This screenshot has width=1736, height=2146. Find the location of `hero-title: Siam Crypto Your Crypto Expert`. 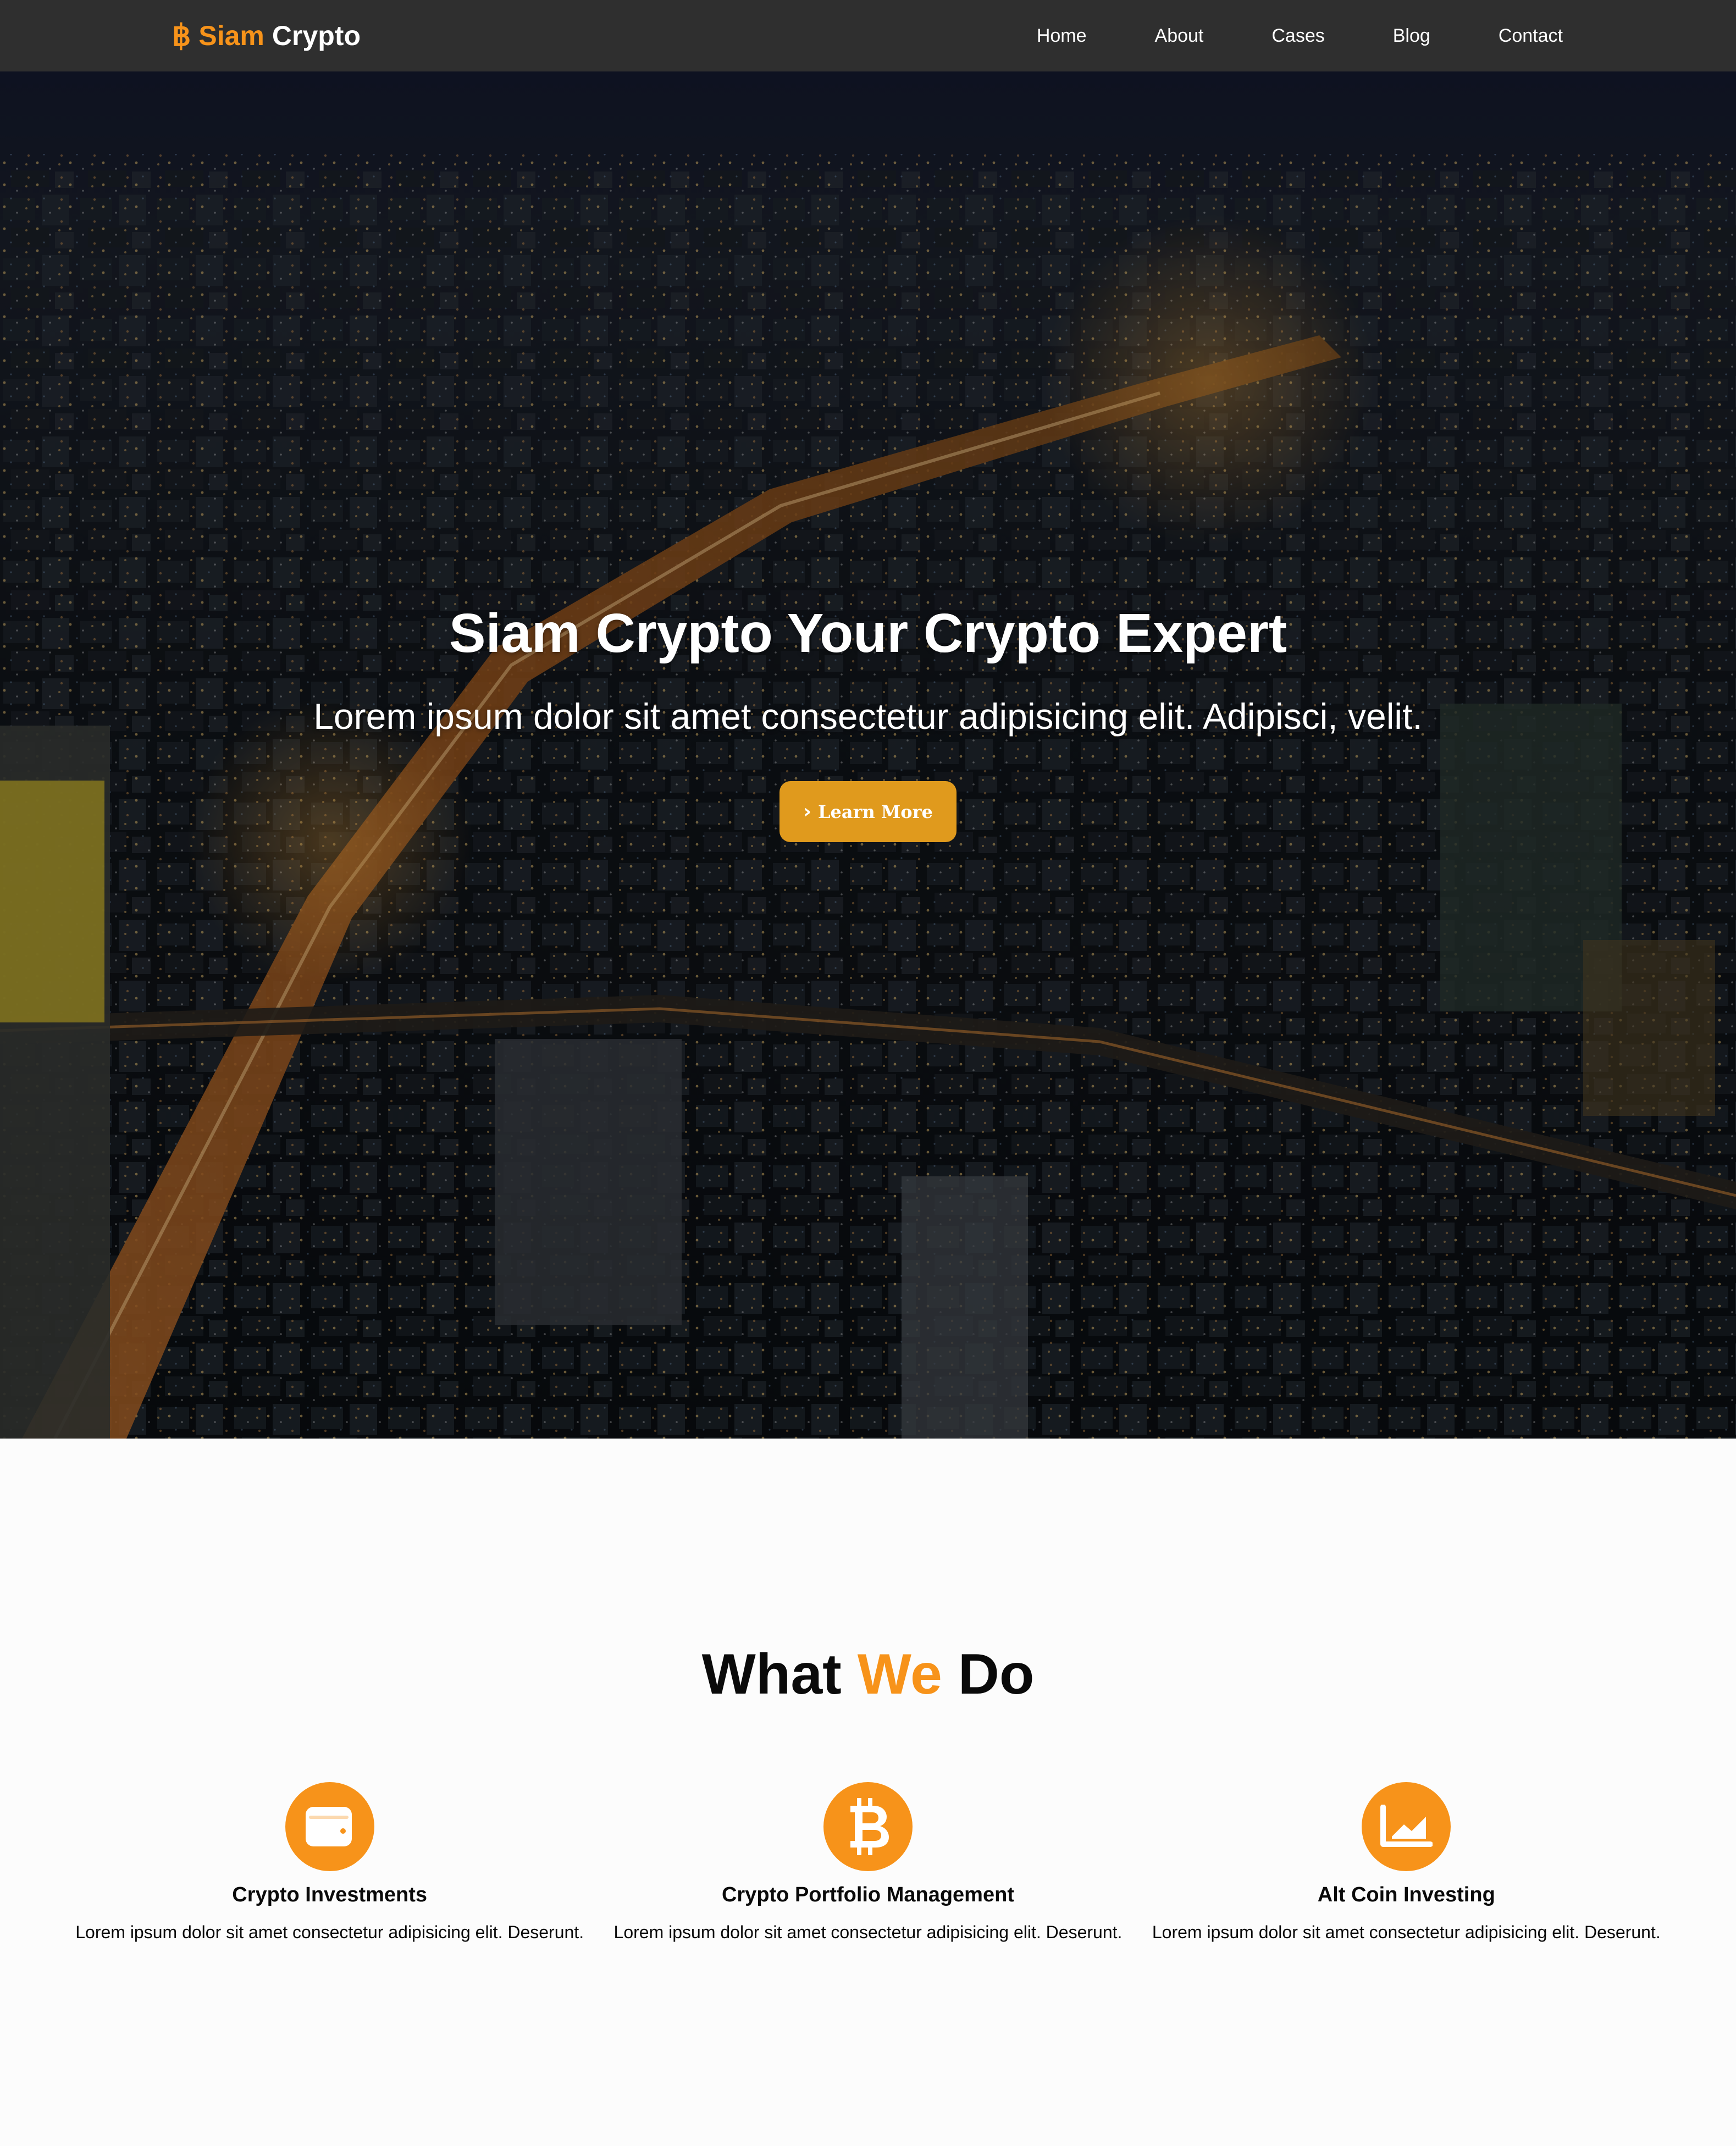

hero-title: Siam Crypto Your Crypto Expert is located at coordinates (868, 633).